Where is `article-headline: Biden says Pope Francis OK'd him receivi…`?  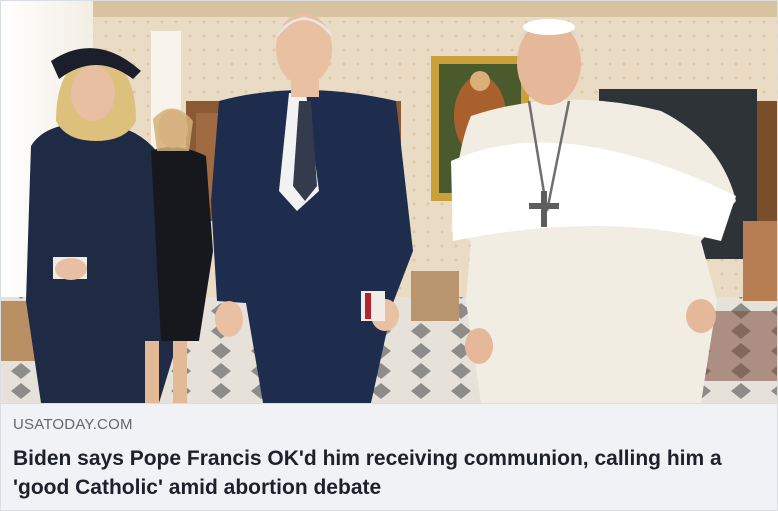 article-headline: Biden says Pope Francis OK'd him receivi… is located at coordinates (390, 473).